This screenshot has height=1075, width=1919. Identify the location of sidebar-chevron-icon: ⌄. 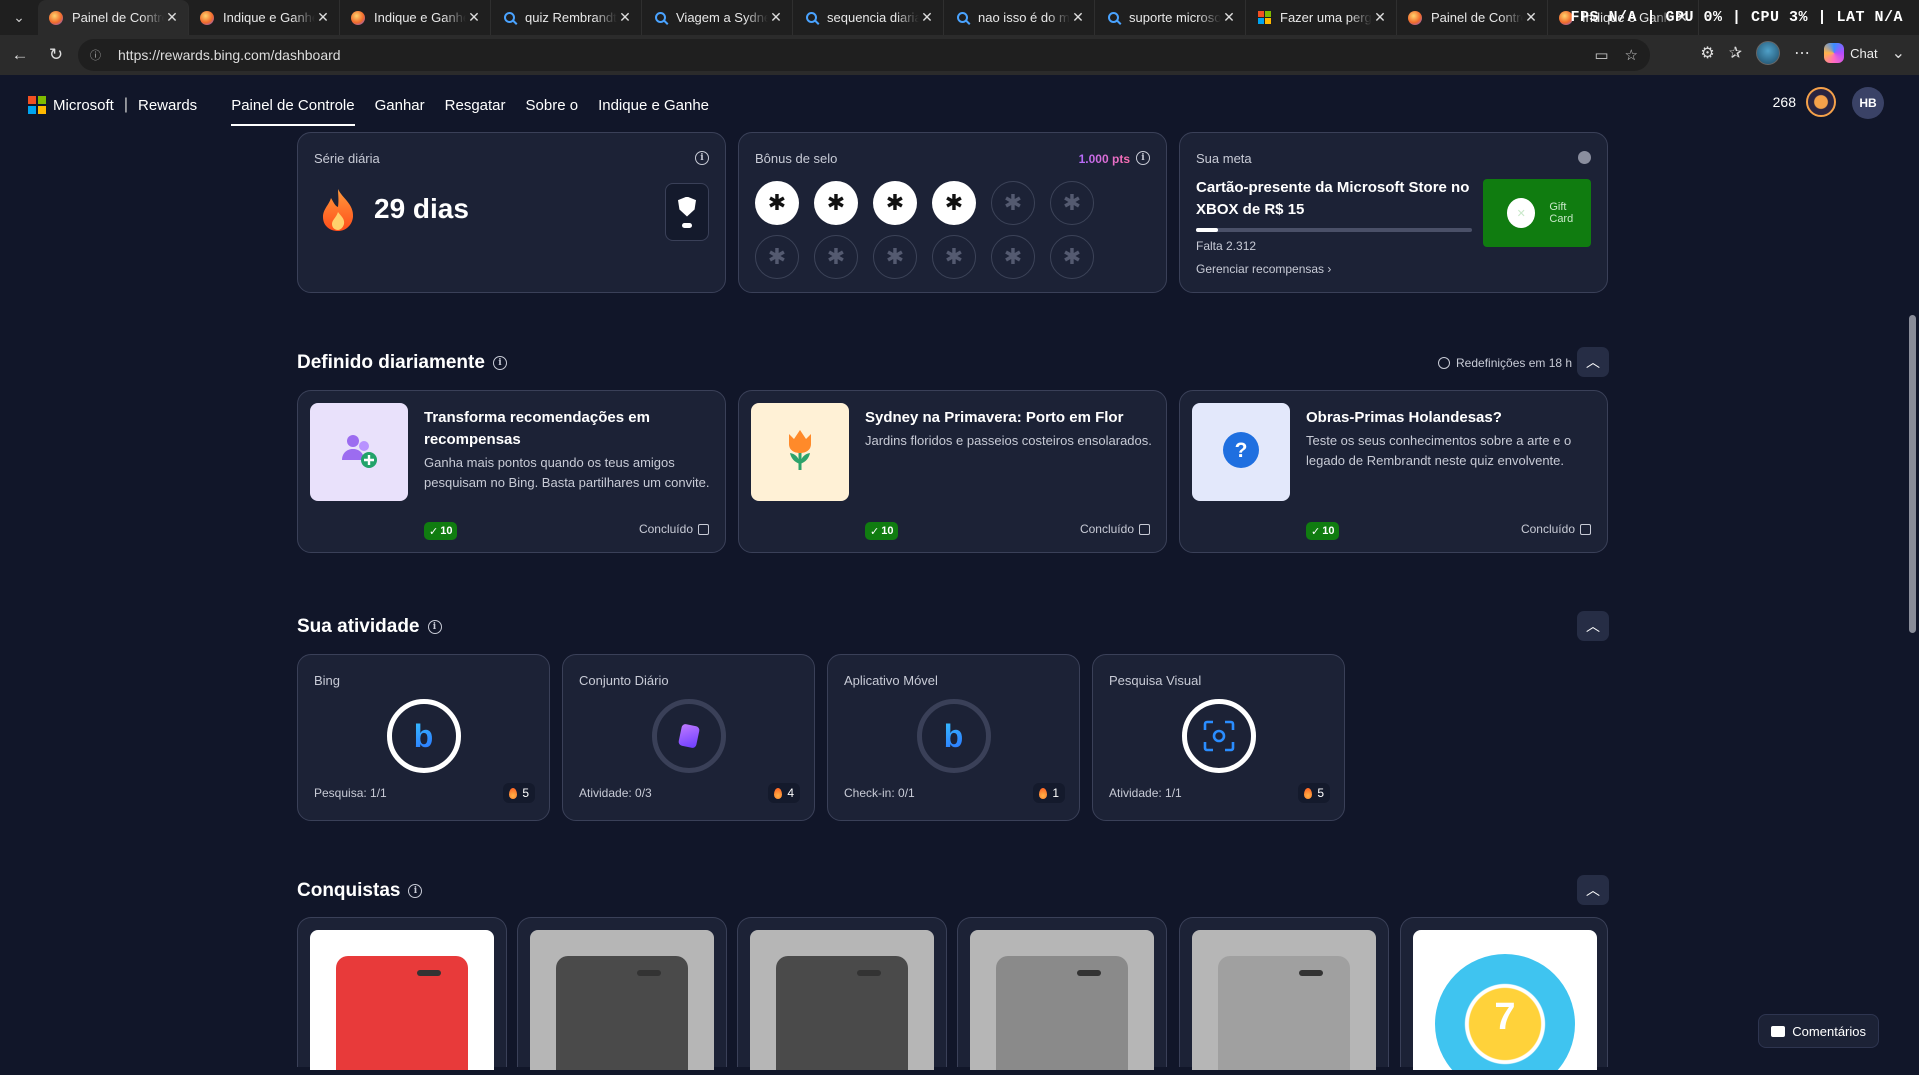
(1898, 53).